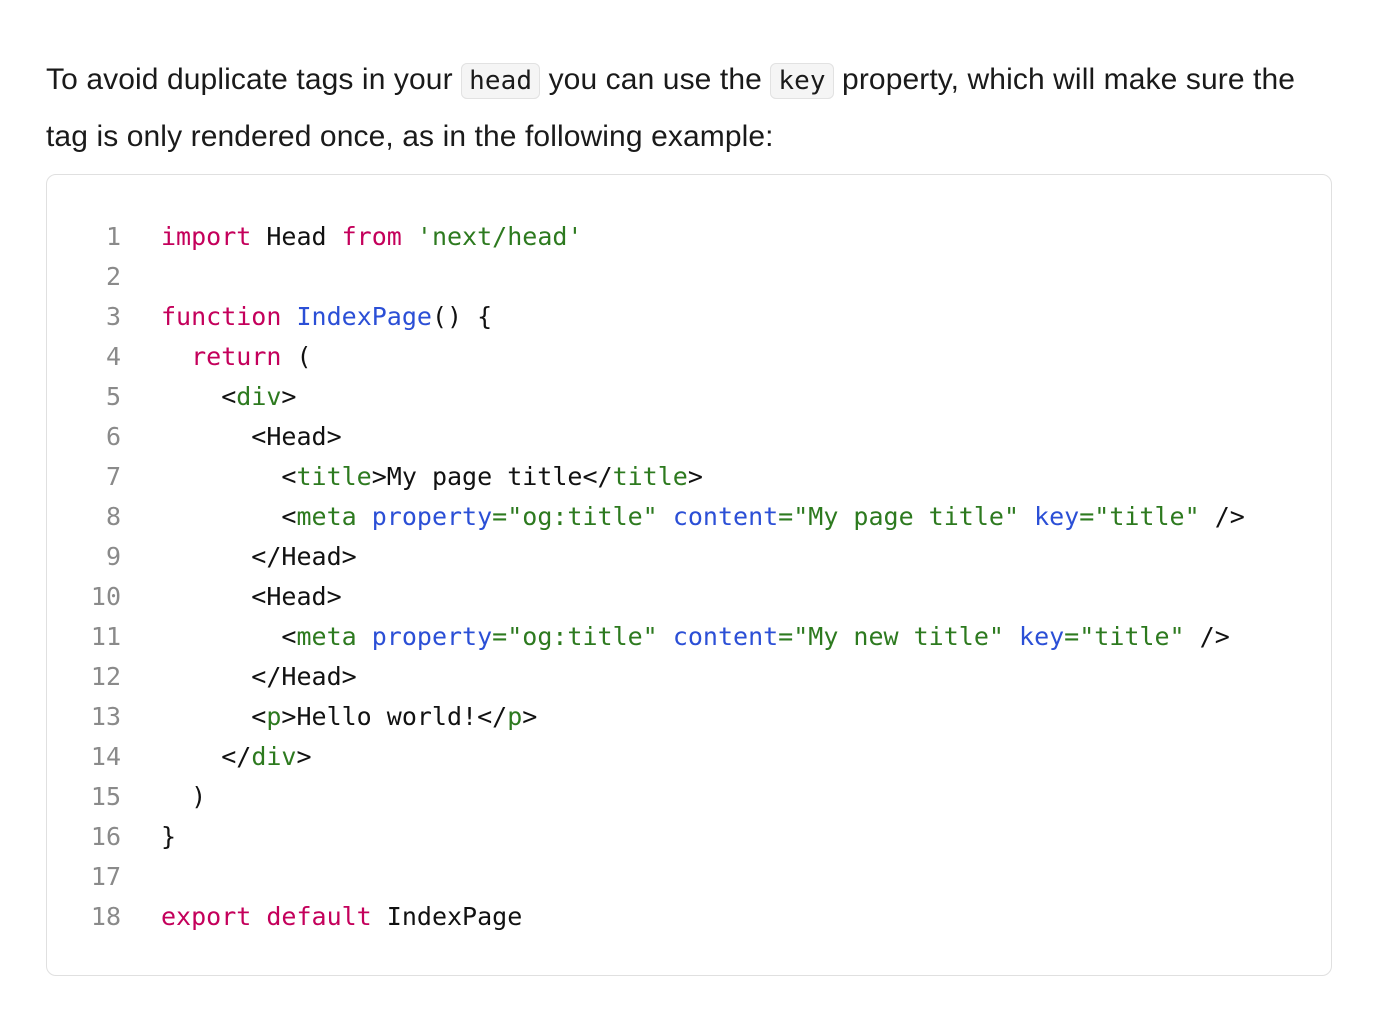 The width and height of the screenshot is (1380, 1012). Describe the element at coordinates (802, 81) in the screenshot. I see `inline-code-key: key` at that location.